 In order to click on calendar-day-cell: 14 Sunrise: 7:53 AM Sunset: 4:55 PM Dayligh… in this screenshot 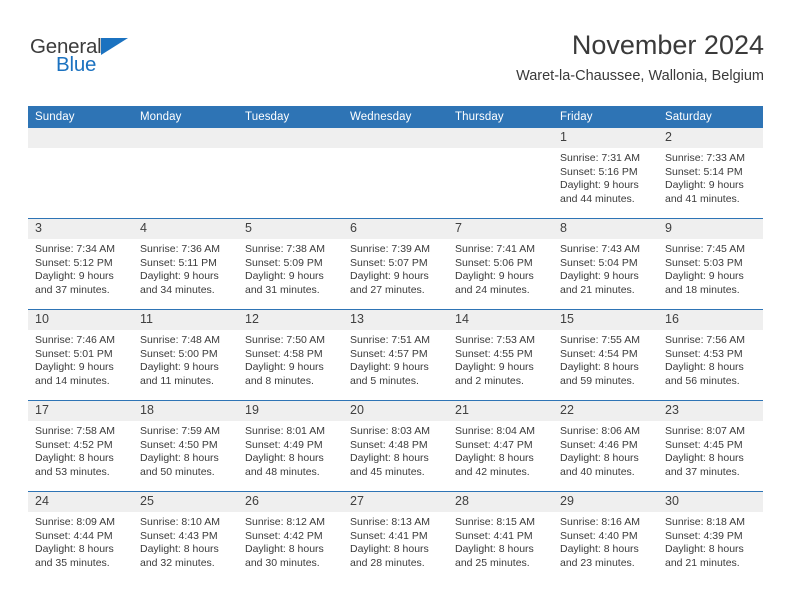, I will do `click(500, 355)`.